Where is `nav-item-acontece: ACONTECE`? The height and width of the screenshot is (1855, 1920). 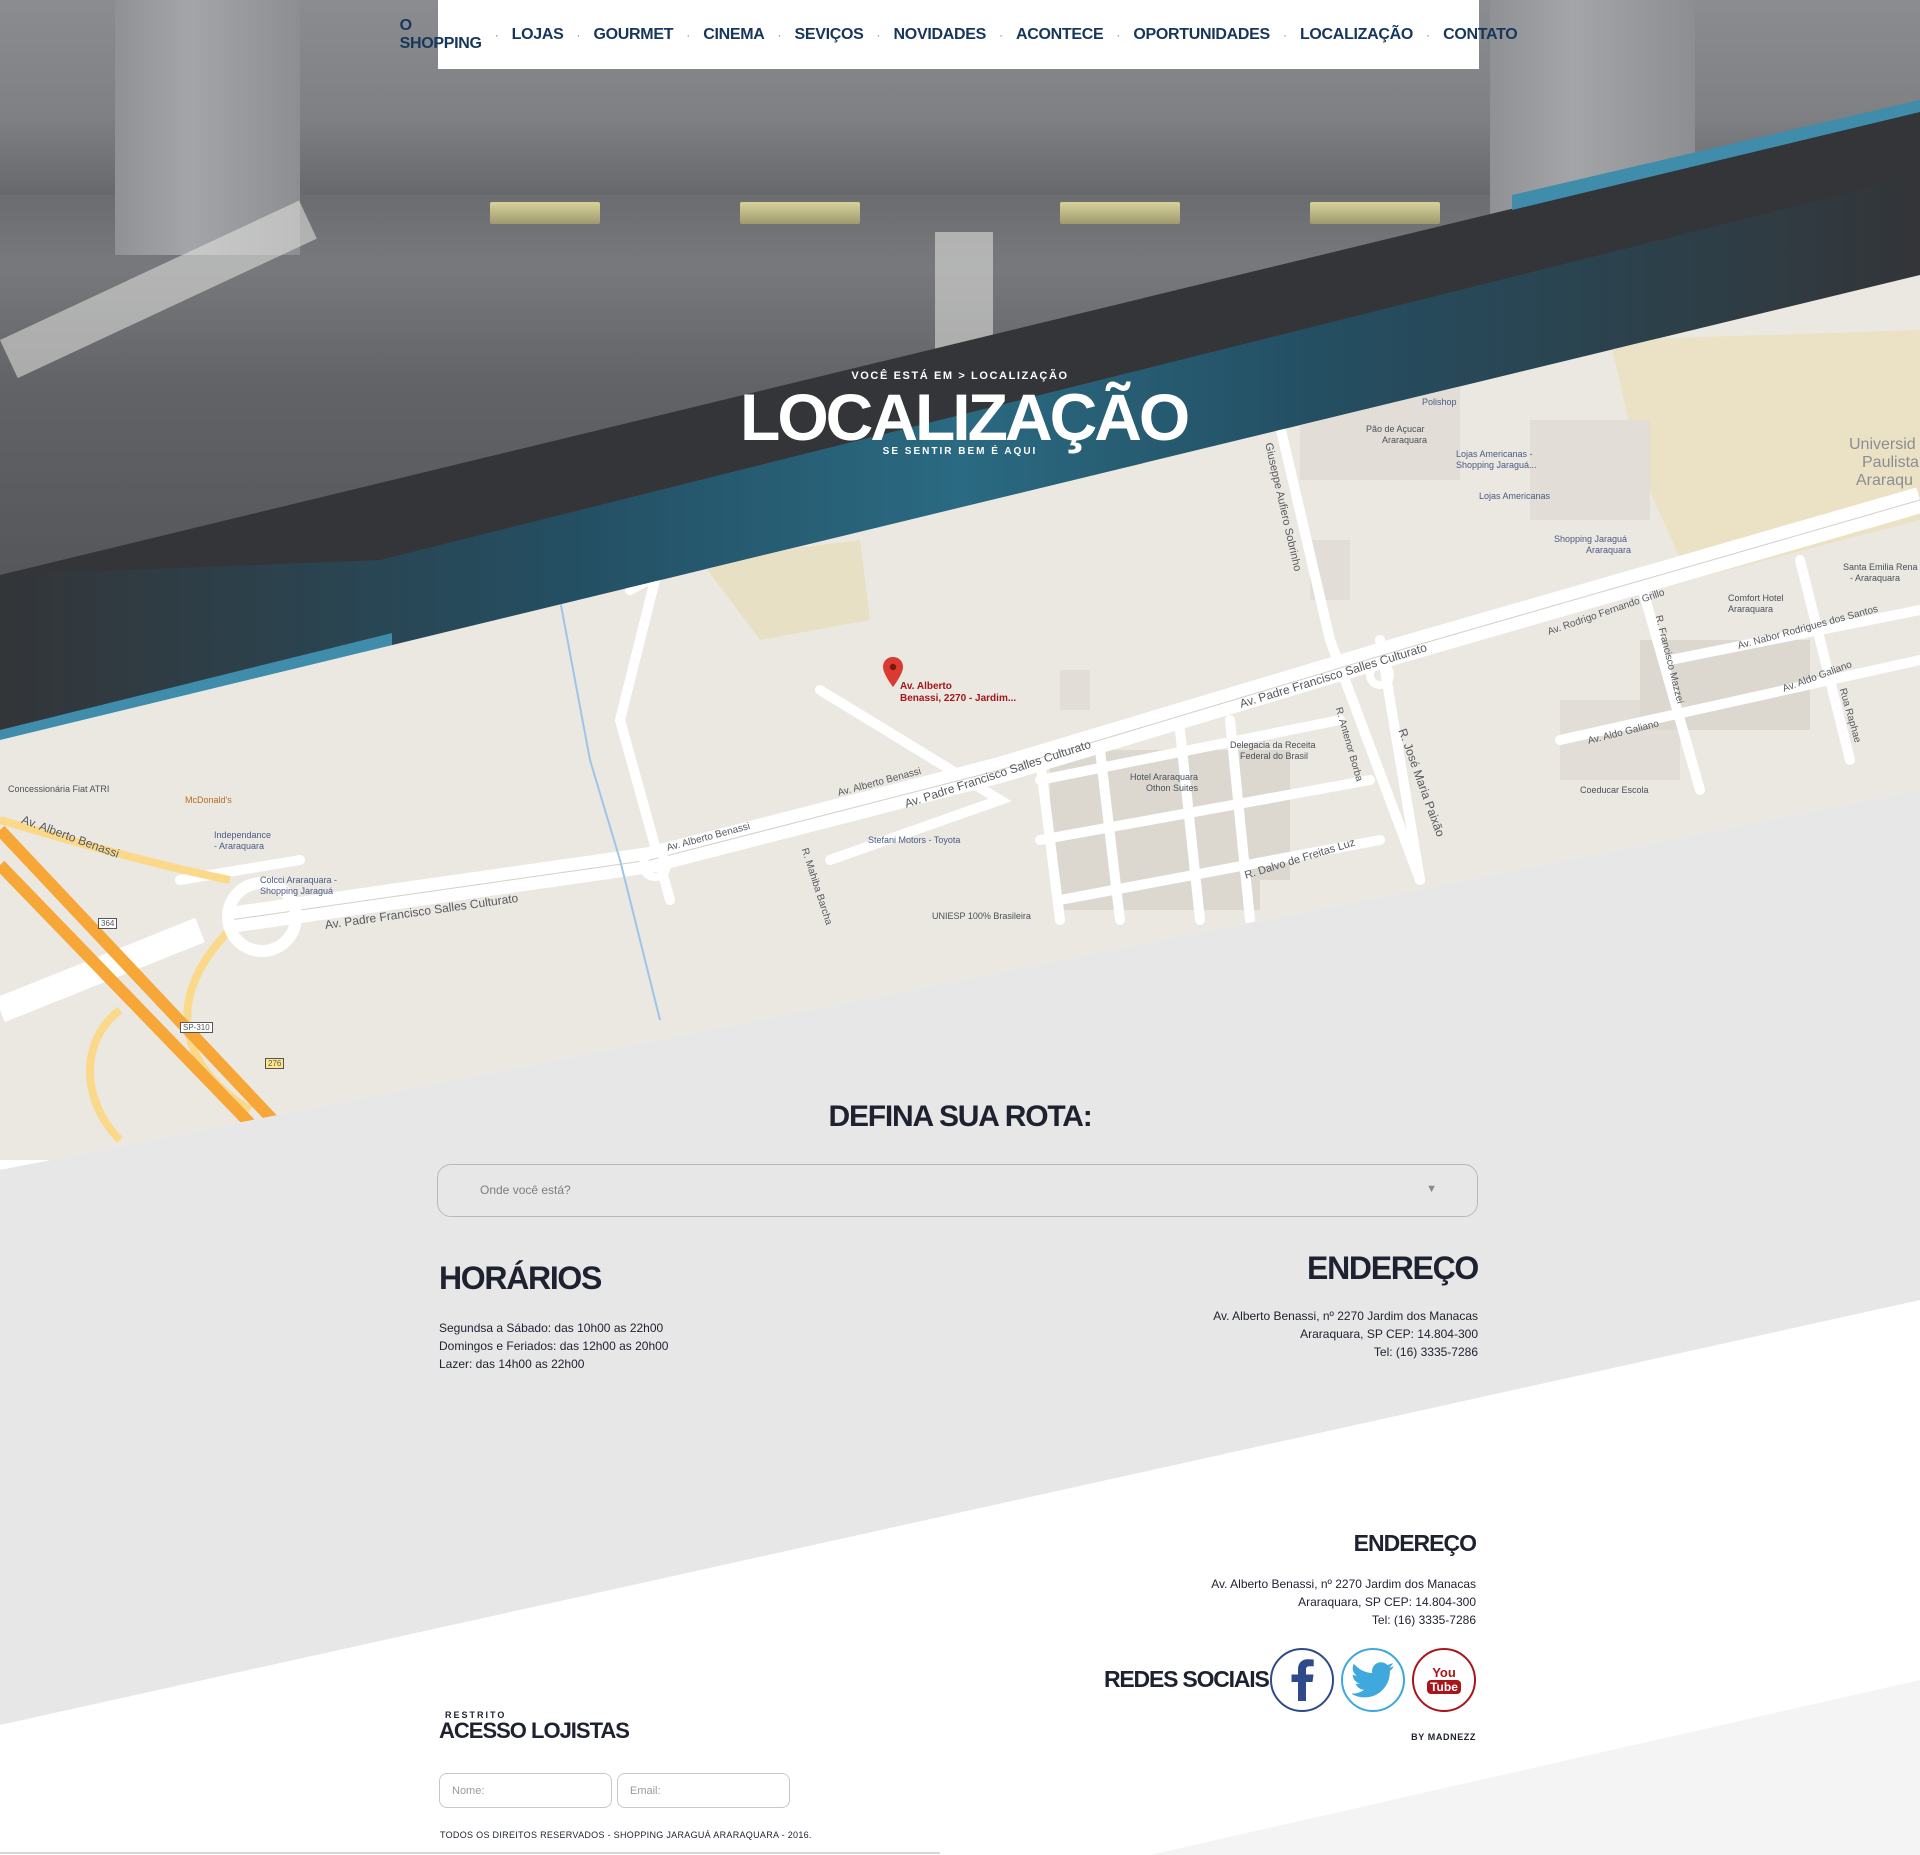
nav-item-acontece: ACONTECE is located at coordinates (1060, 35).